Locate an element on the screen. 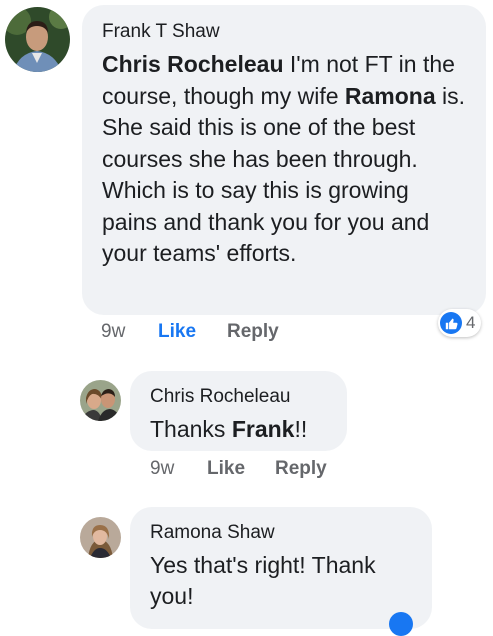 The height and width of the screenshot is (636, 493). avatar-frank-shaw-image is located at coordinates (37, 39).